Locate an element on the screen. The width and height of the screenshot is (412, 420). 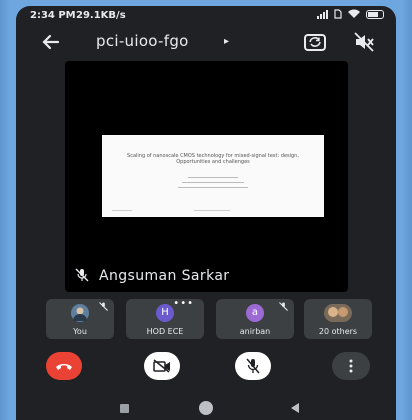
more-options-icon: ••• is located at coordinates (183, 303).